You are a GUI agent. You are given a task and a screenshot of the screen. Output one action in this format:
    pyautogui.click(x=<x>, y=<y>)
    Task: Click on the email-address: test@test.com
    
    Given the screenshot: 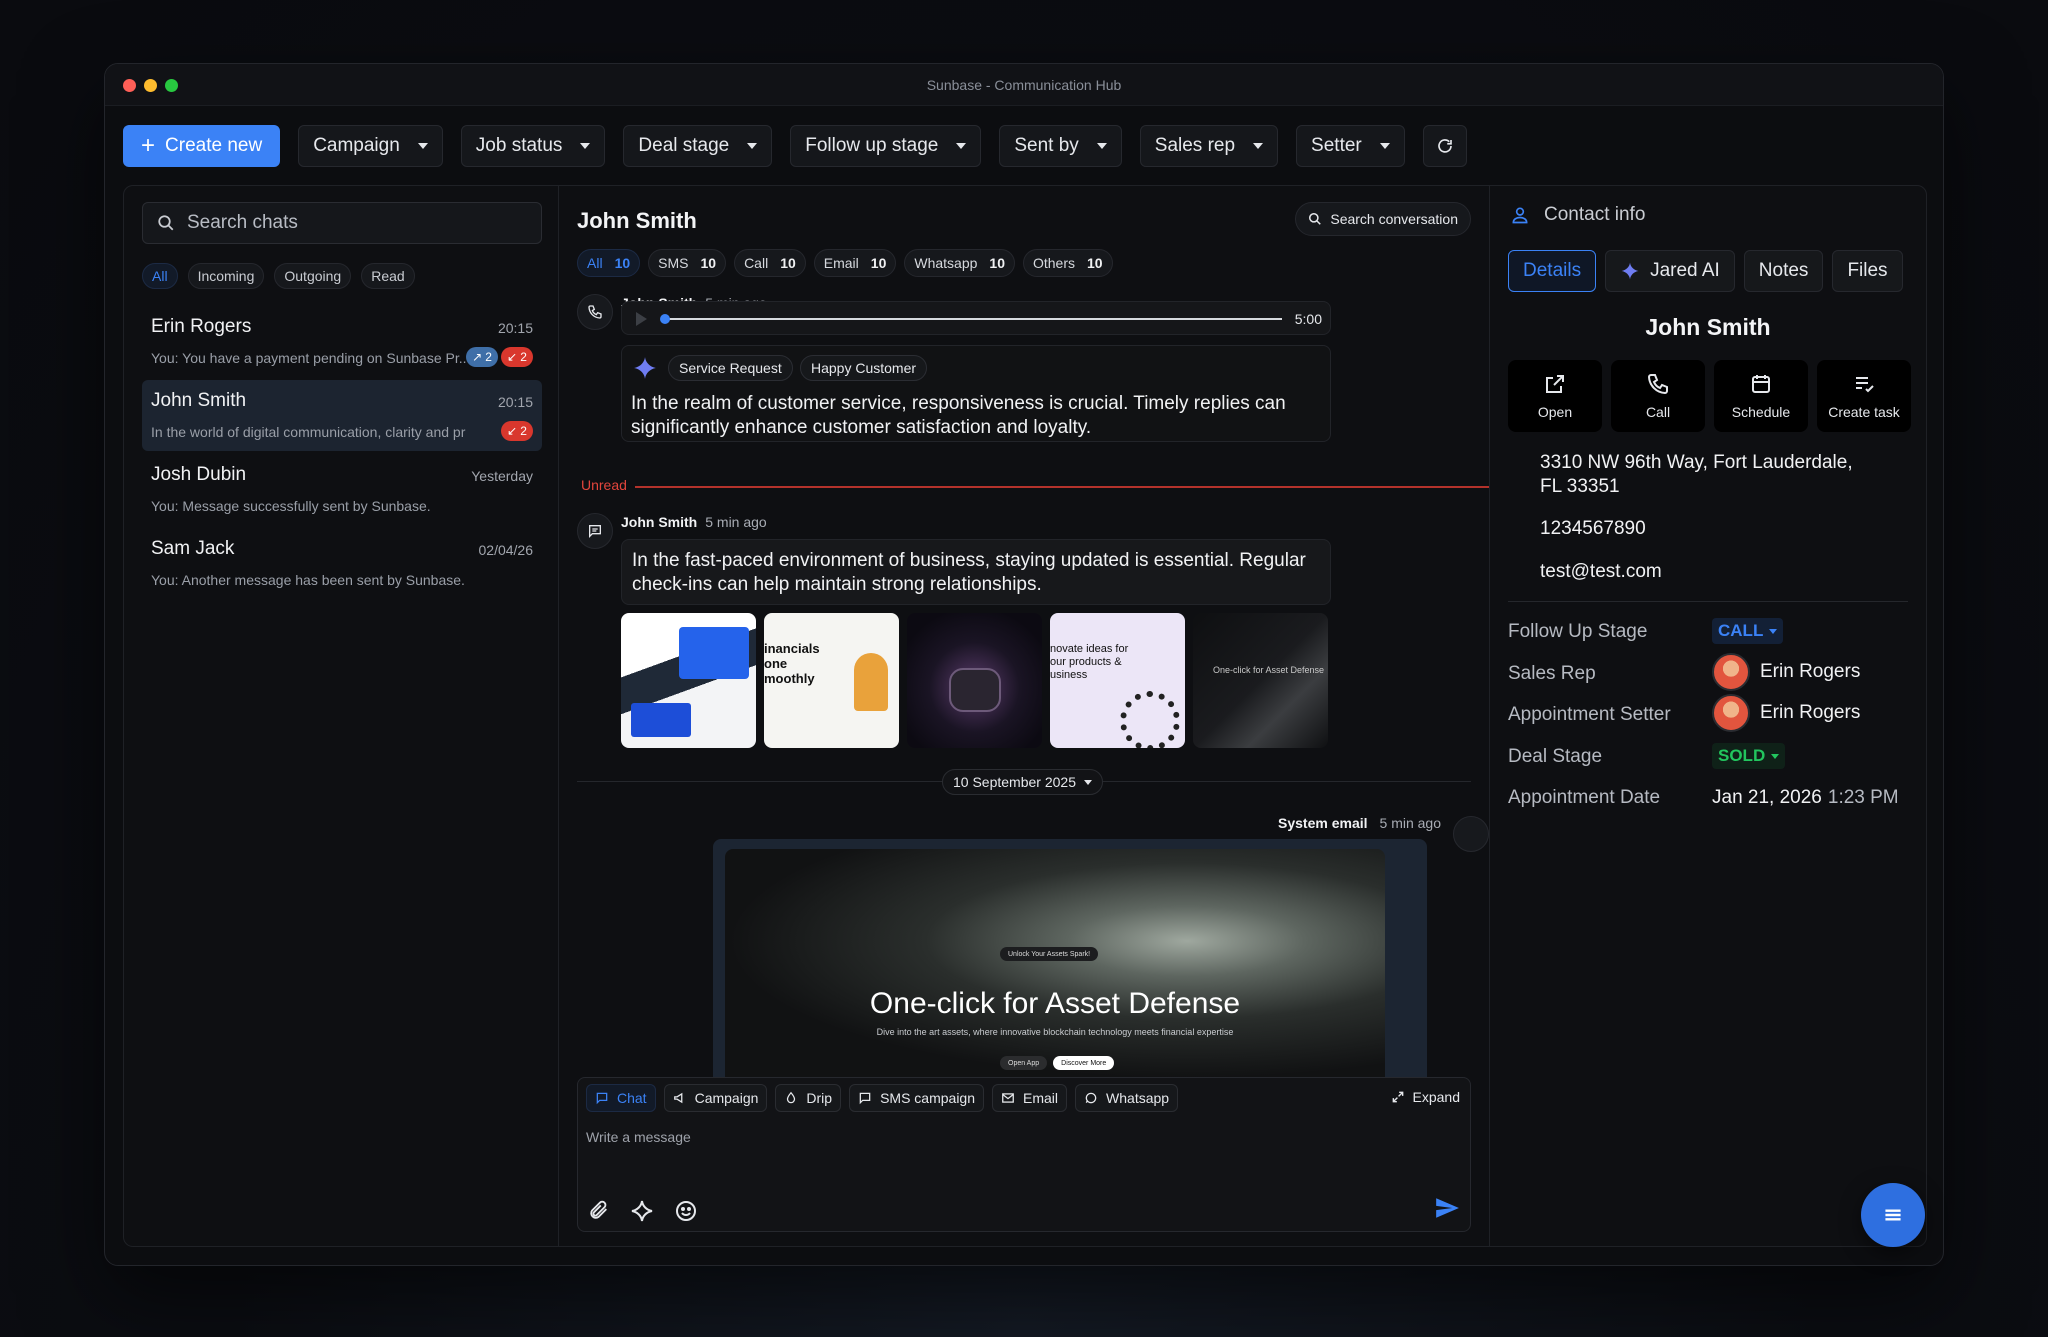 What is the action you would take?
    pyautogui.click(x=1601, y=572)
    